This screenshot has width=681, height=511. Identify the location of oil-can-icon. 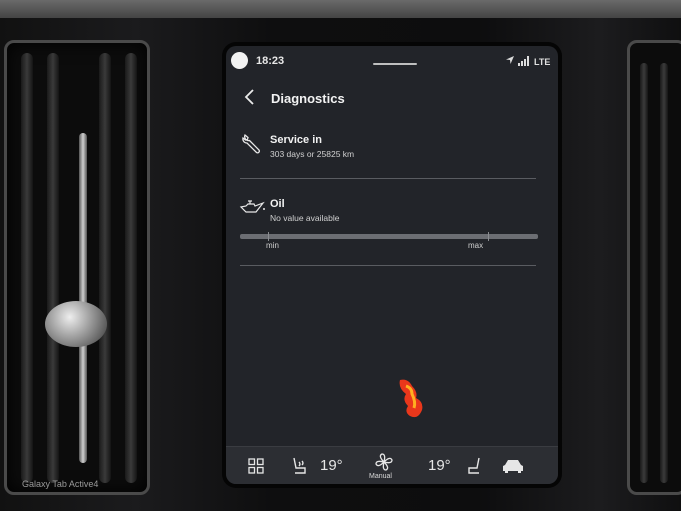
(252, 210).